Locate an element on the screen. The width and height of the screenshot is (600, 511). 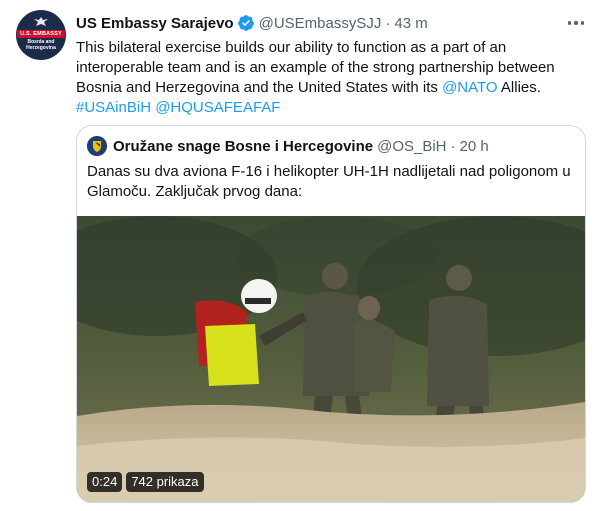
tweet-timestamp: 43 m is located at coordinates (410, 23).